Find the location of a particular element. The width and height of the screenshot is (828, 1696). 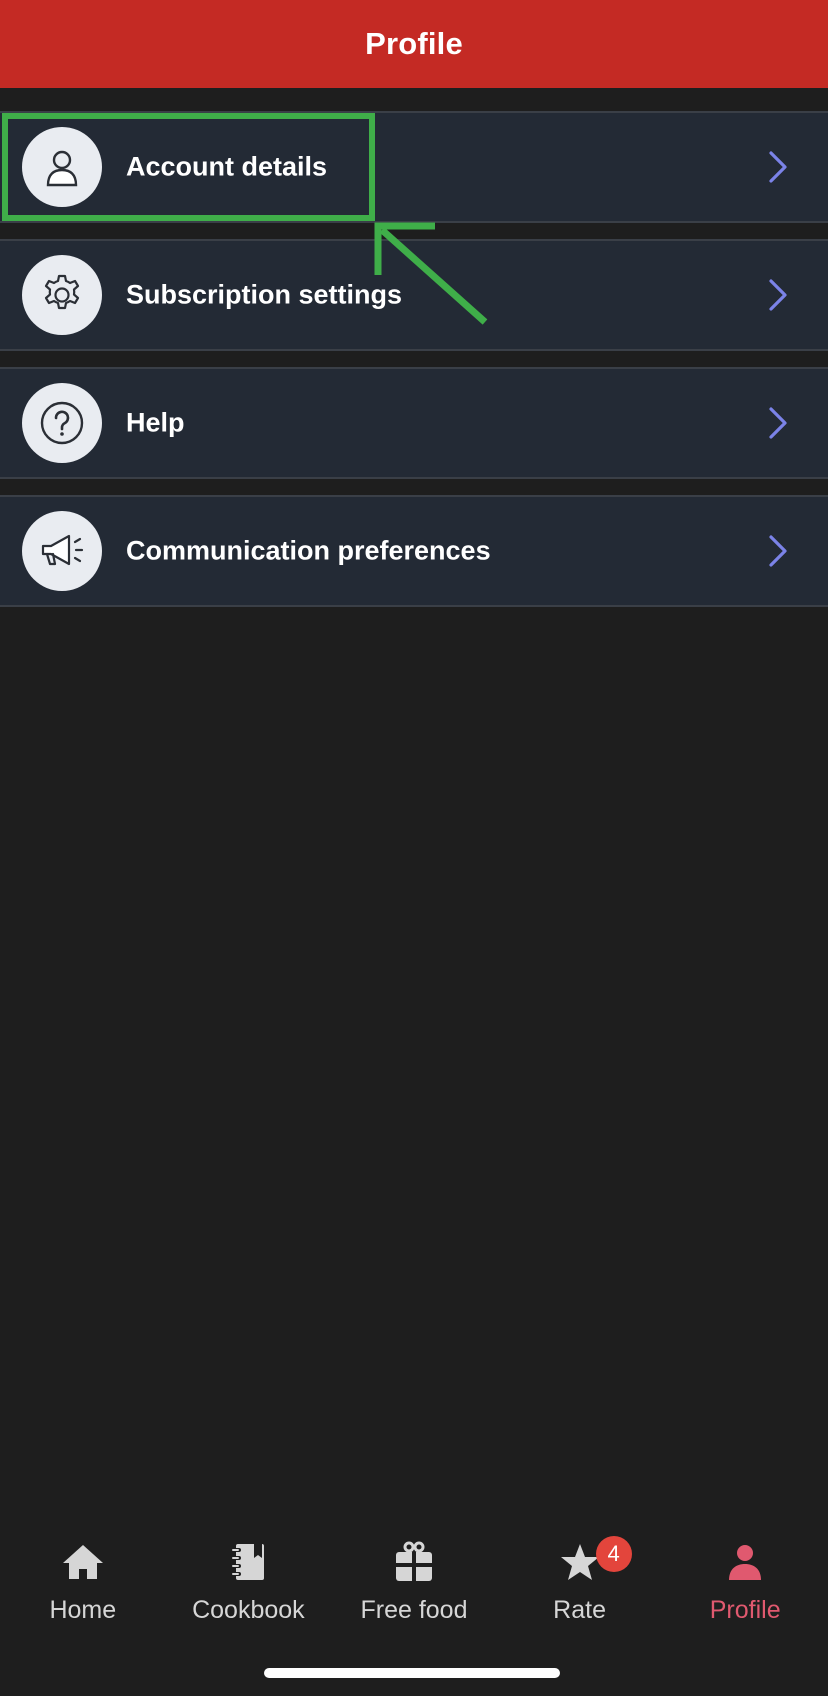

person-icon is located at coordinates (62, 167).